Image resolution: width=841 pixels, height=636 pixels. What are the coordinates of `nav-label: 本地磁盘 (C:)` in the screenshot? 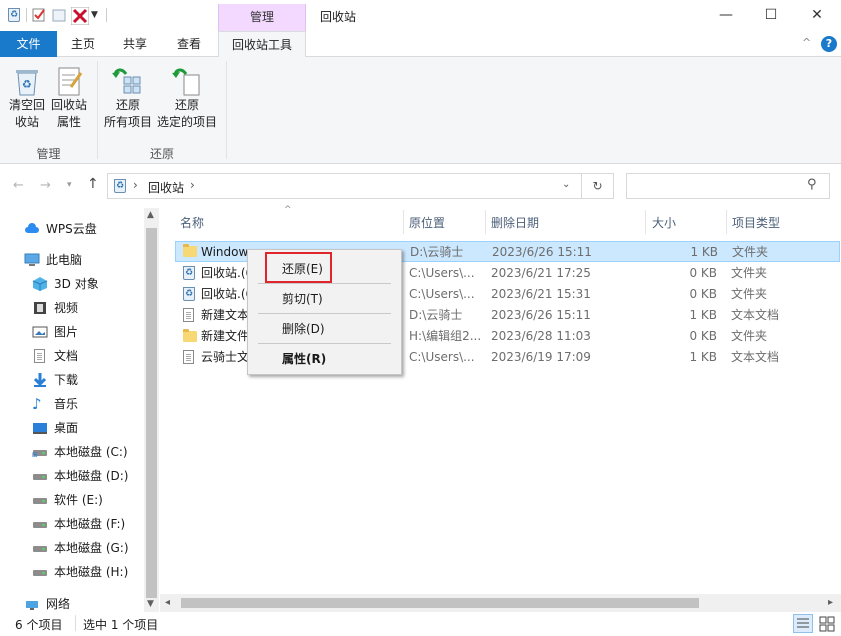 It's located at (91, 452).